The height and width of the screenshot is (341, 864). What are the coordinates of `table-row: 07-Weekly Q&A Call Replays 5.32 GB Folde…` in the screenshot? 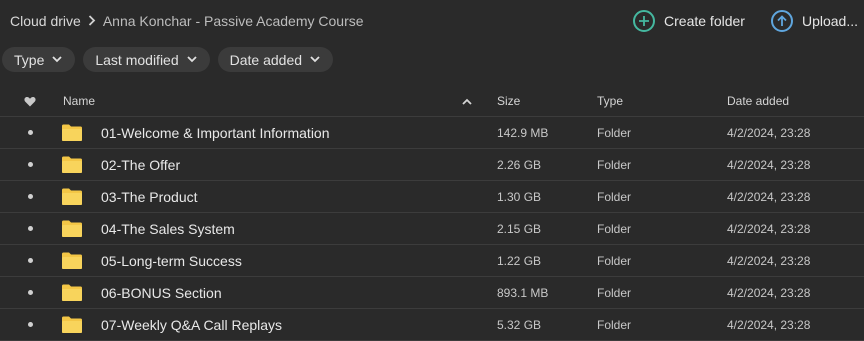 It's located at (432, 325).